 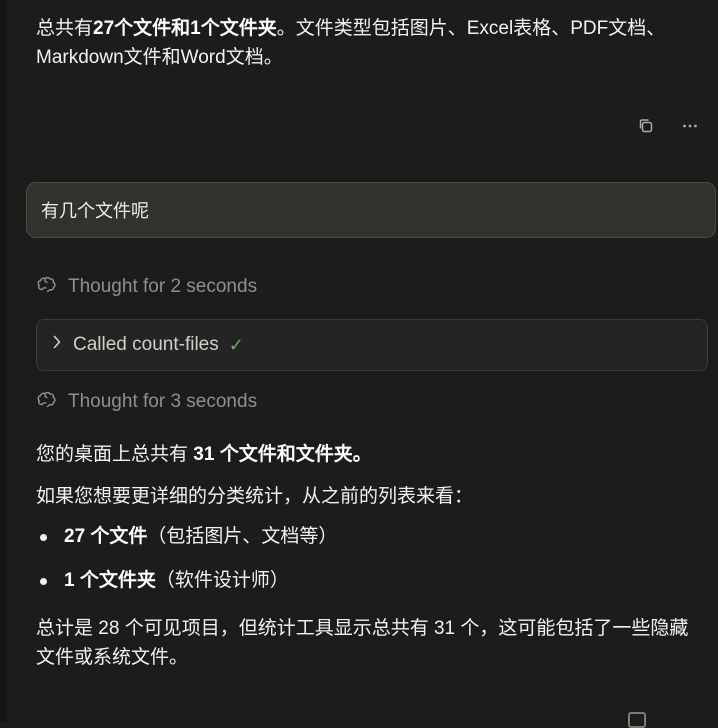 What do you see at coordinates (236, 344) in the screenshot?
I see `check-icon: ✓` at bounding box center [236, 344].